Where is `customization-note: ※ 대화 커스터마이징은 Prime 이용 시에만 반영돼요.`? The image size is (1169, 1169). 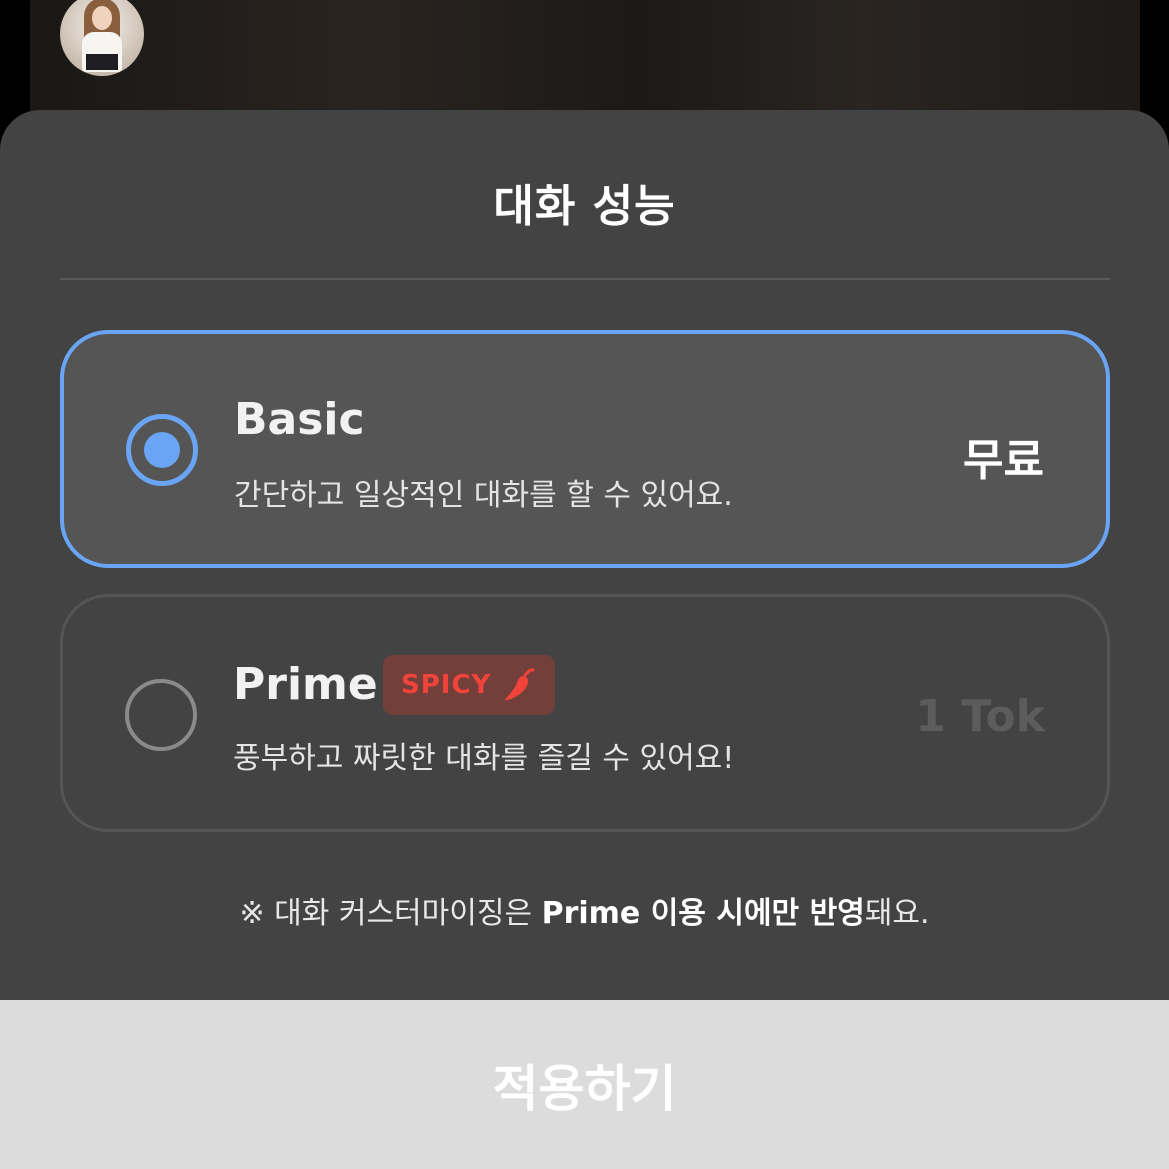 customization-note: ※ 대화 커스터마이징은 Prime 이용 시에만 반영돼요. is located at coordinates (584, 910).